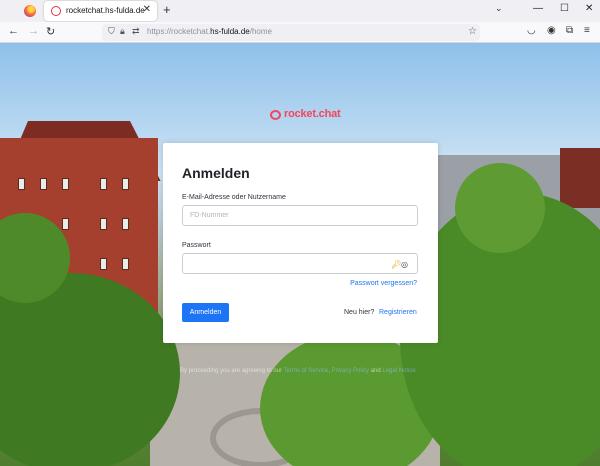 The image size is (600, 466). What do you see at coordinates (300, 263) in the screenshot?
I see `password-input` at bounding box center [300, 263].